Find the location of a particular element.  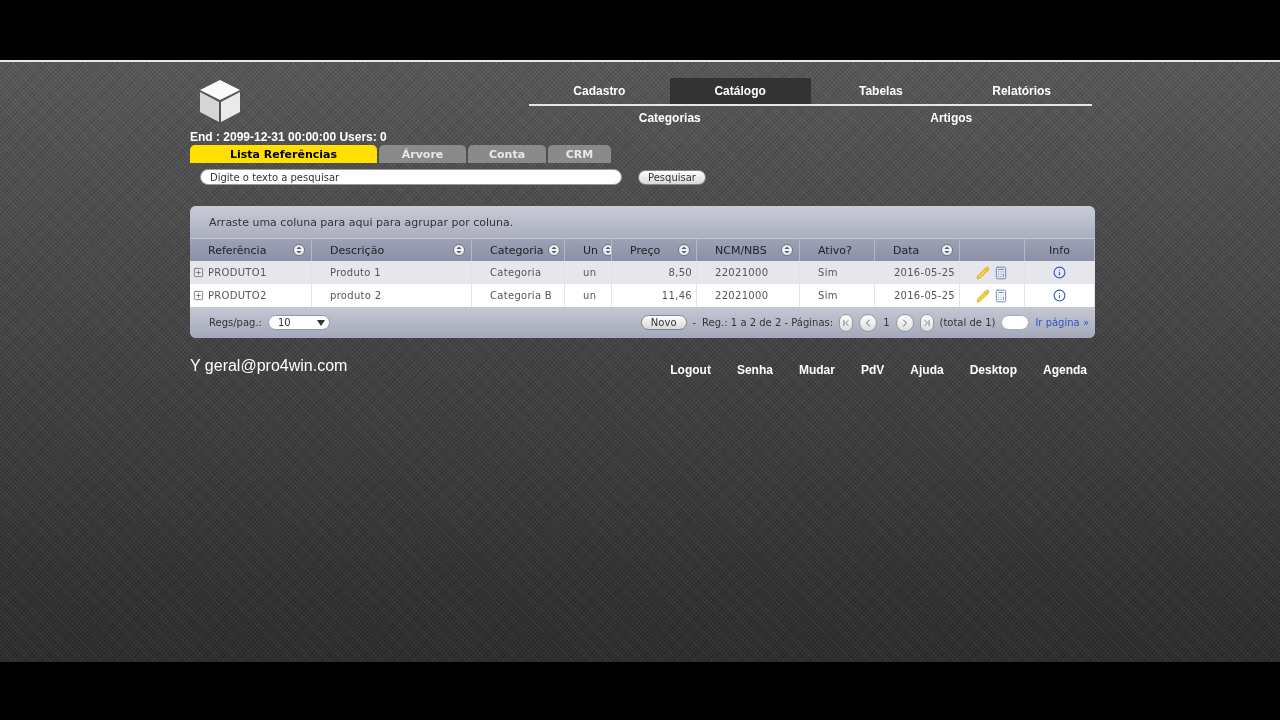

caret-icon is located at coordinates (320, 322).